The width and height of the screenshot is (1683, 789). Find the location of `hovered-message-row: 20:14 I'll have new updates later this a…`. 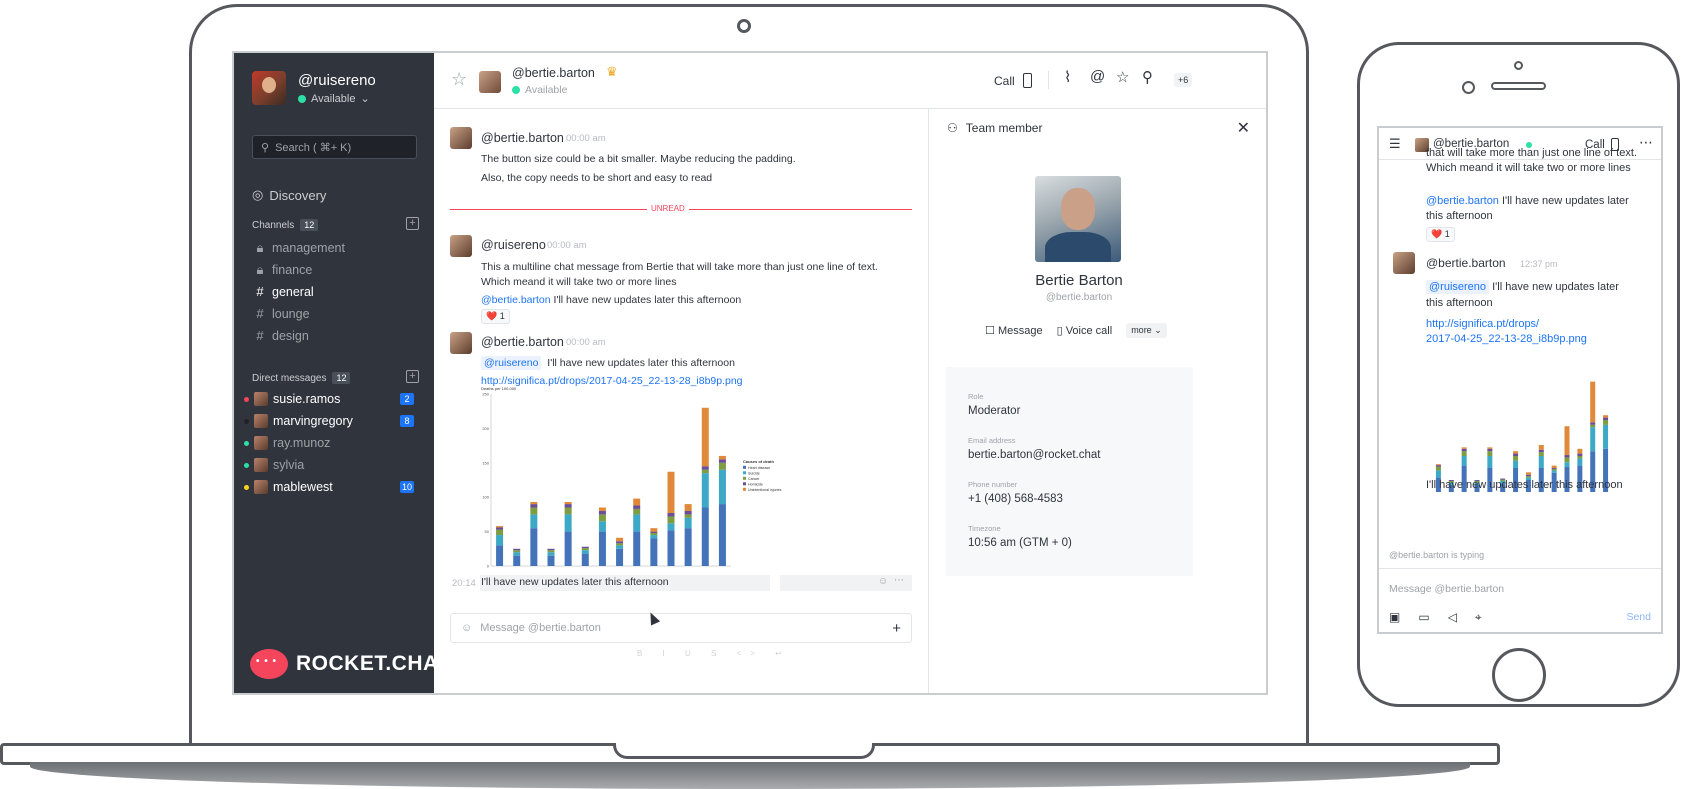

hovered-message-row: 20:14 I'll have new updates later this a… is located at coordinates (681, 583).